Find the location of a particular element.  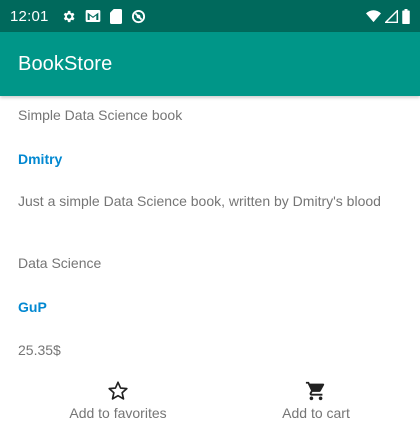

status-icons-left is located at coordinates (103, 16).